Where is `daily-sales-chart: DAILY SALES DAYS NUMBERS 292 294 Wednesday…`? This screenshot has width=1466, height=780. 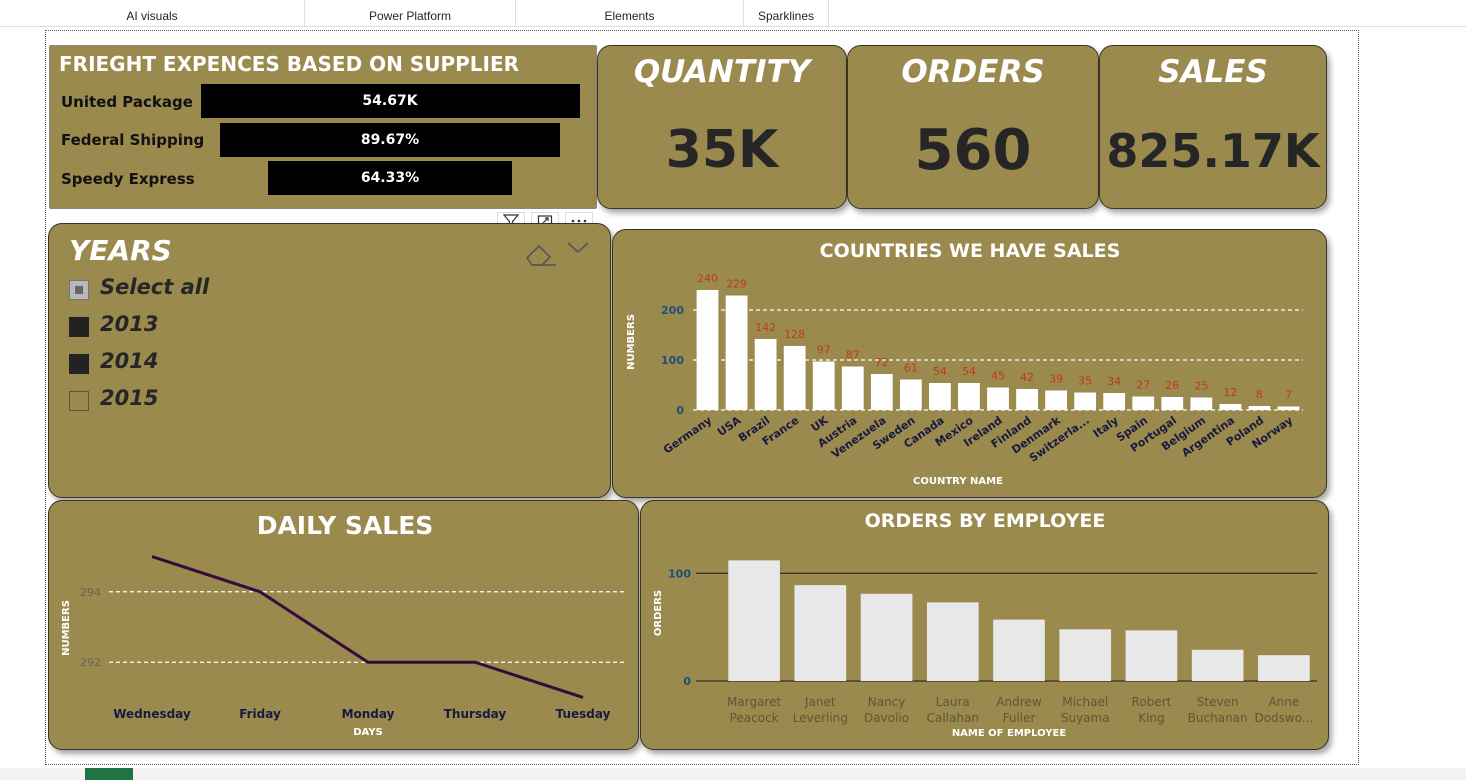 daily-sales-chart: DAILY SALES DAYS NUMBERS 292 294 Wednesday… is located at coordinates (343, 625).